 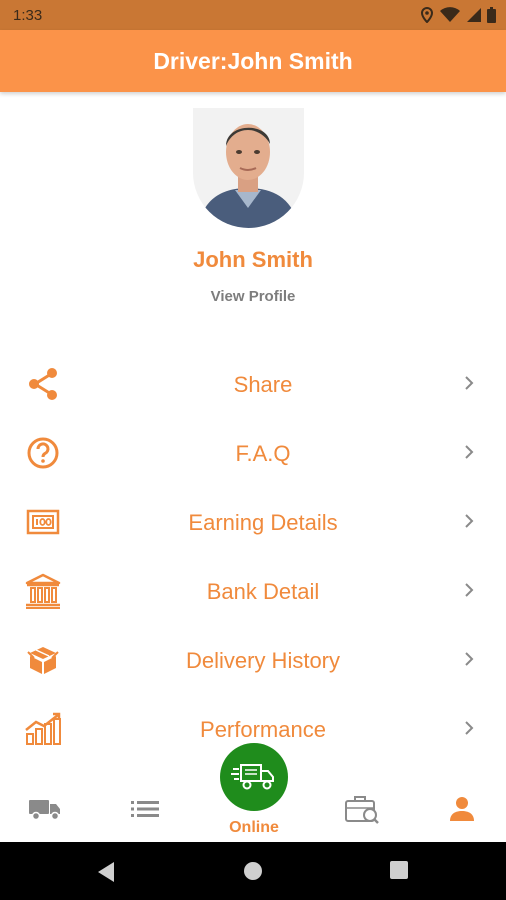 I want to click on home-icon, so click(x=253, y=871).